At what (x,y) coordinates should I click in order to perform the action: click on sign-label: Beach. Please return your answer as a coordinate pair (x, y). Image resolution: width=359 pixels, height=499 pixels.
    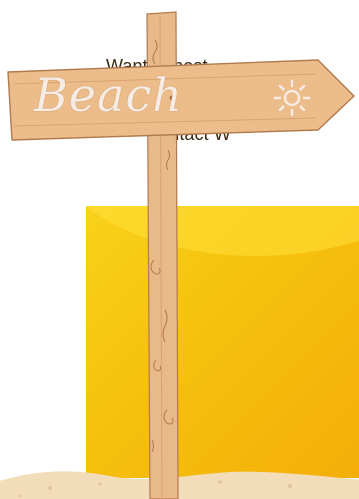
    Looking at the image, I should click on (108, 95).